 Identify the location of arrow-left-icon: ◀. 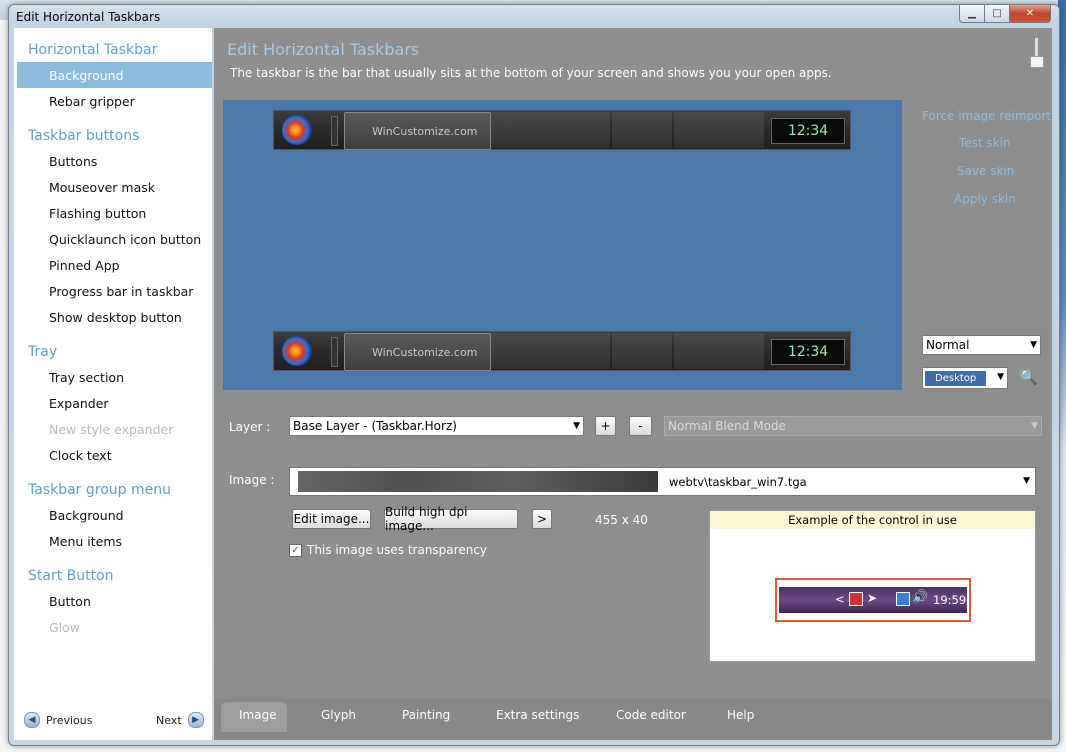
(32, 720).